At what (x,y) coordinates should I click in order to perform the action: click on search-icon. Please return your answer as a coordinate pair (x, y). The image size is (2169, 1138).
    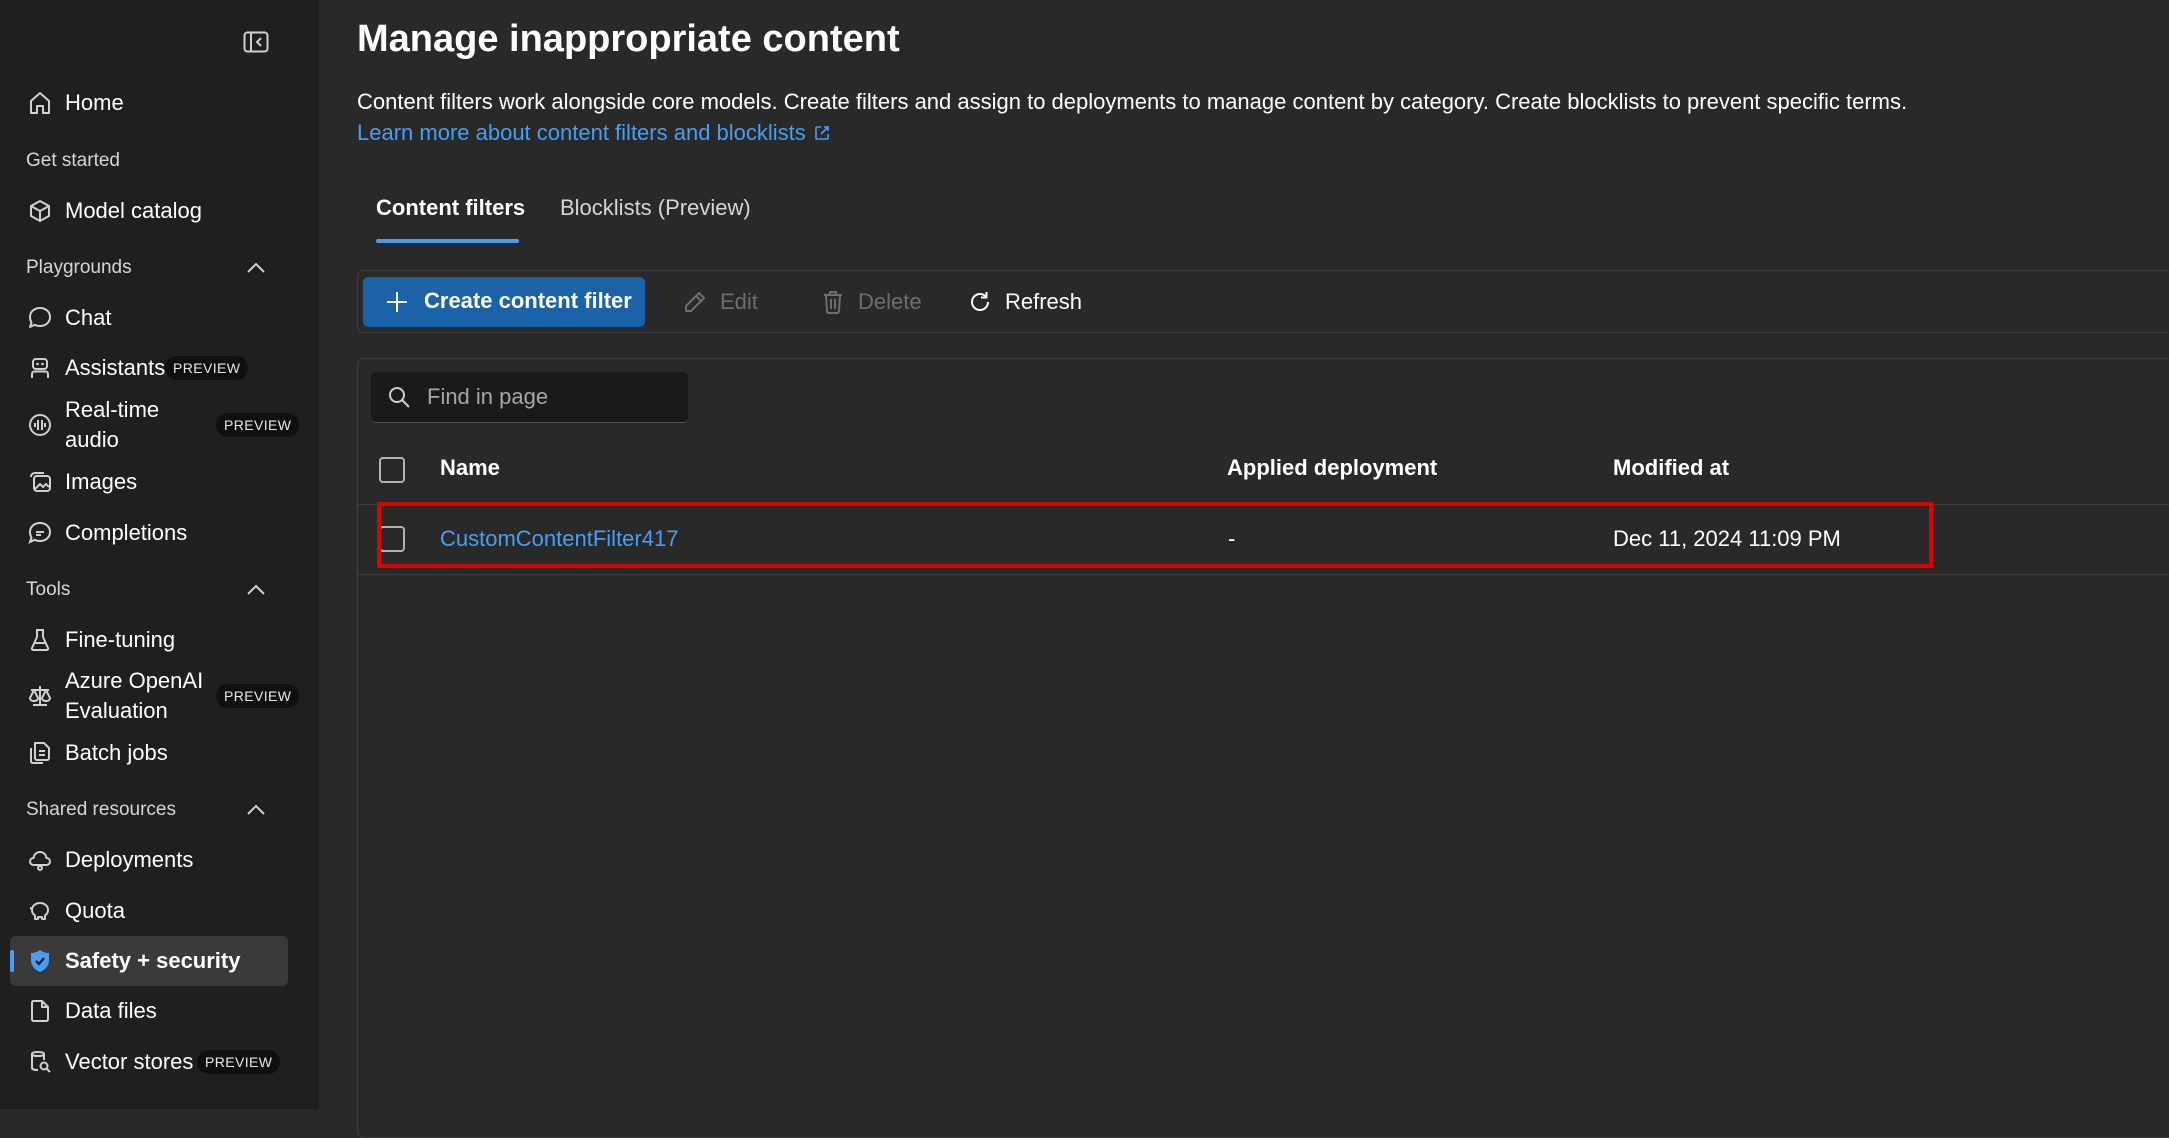
    Looking at the image, I should click on (399, 397).